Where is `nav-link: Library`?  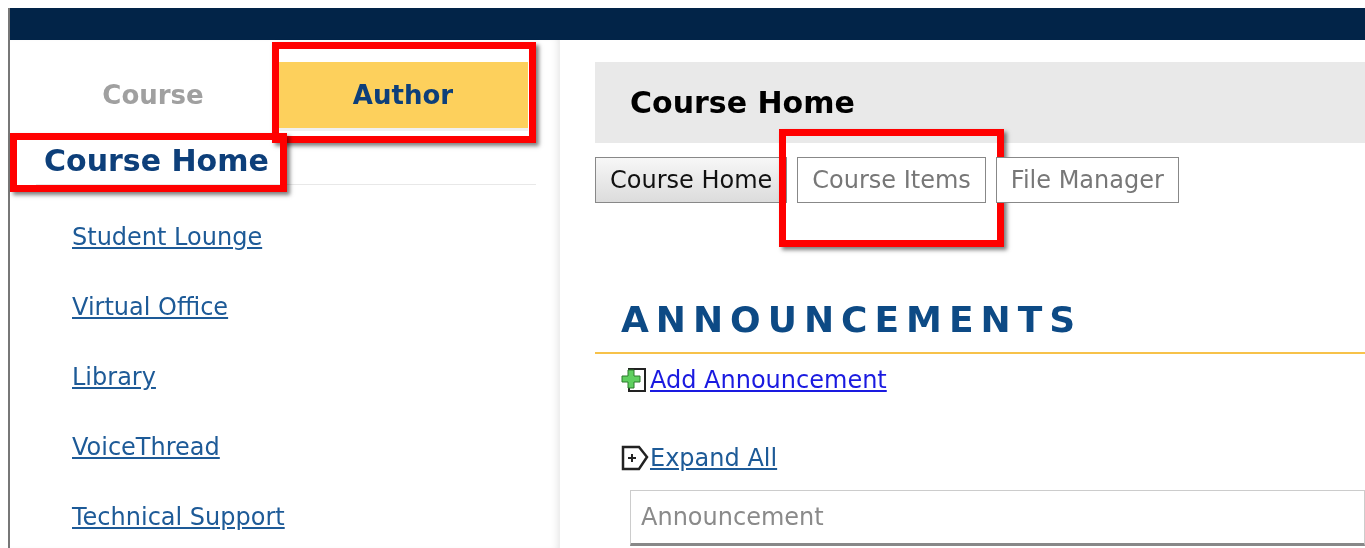 nav-link: Library is located at coordinates (114, 377).